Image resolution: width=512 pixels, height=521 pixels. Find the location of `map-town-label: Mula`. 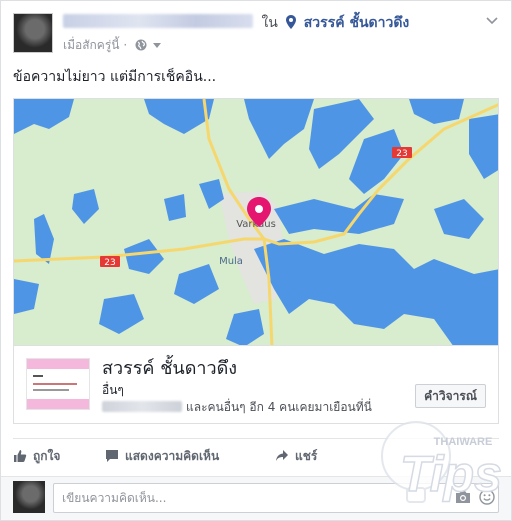

map-town-label: Mula is located at coordinates (231, 261).